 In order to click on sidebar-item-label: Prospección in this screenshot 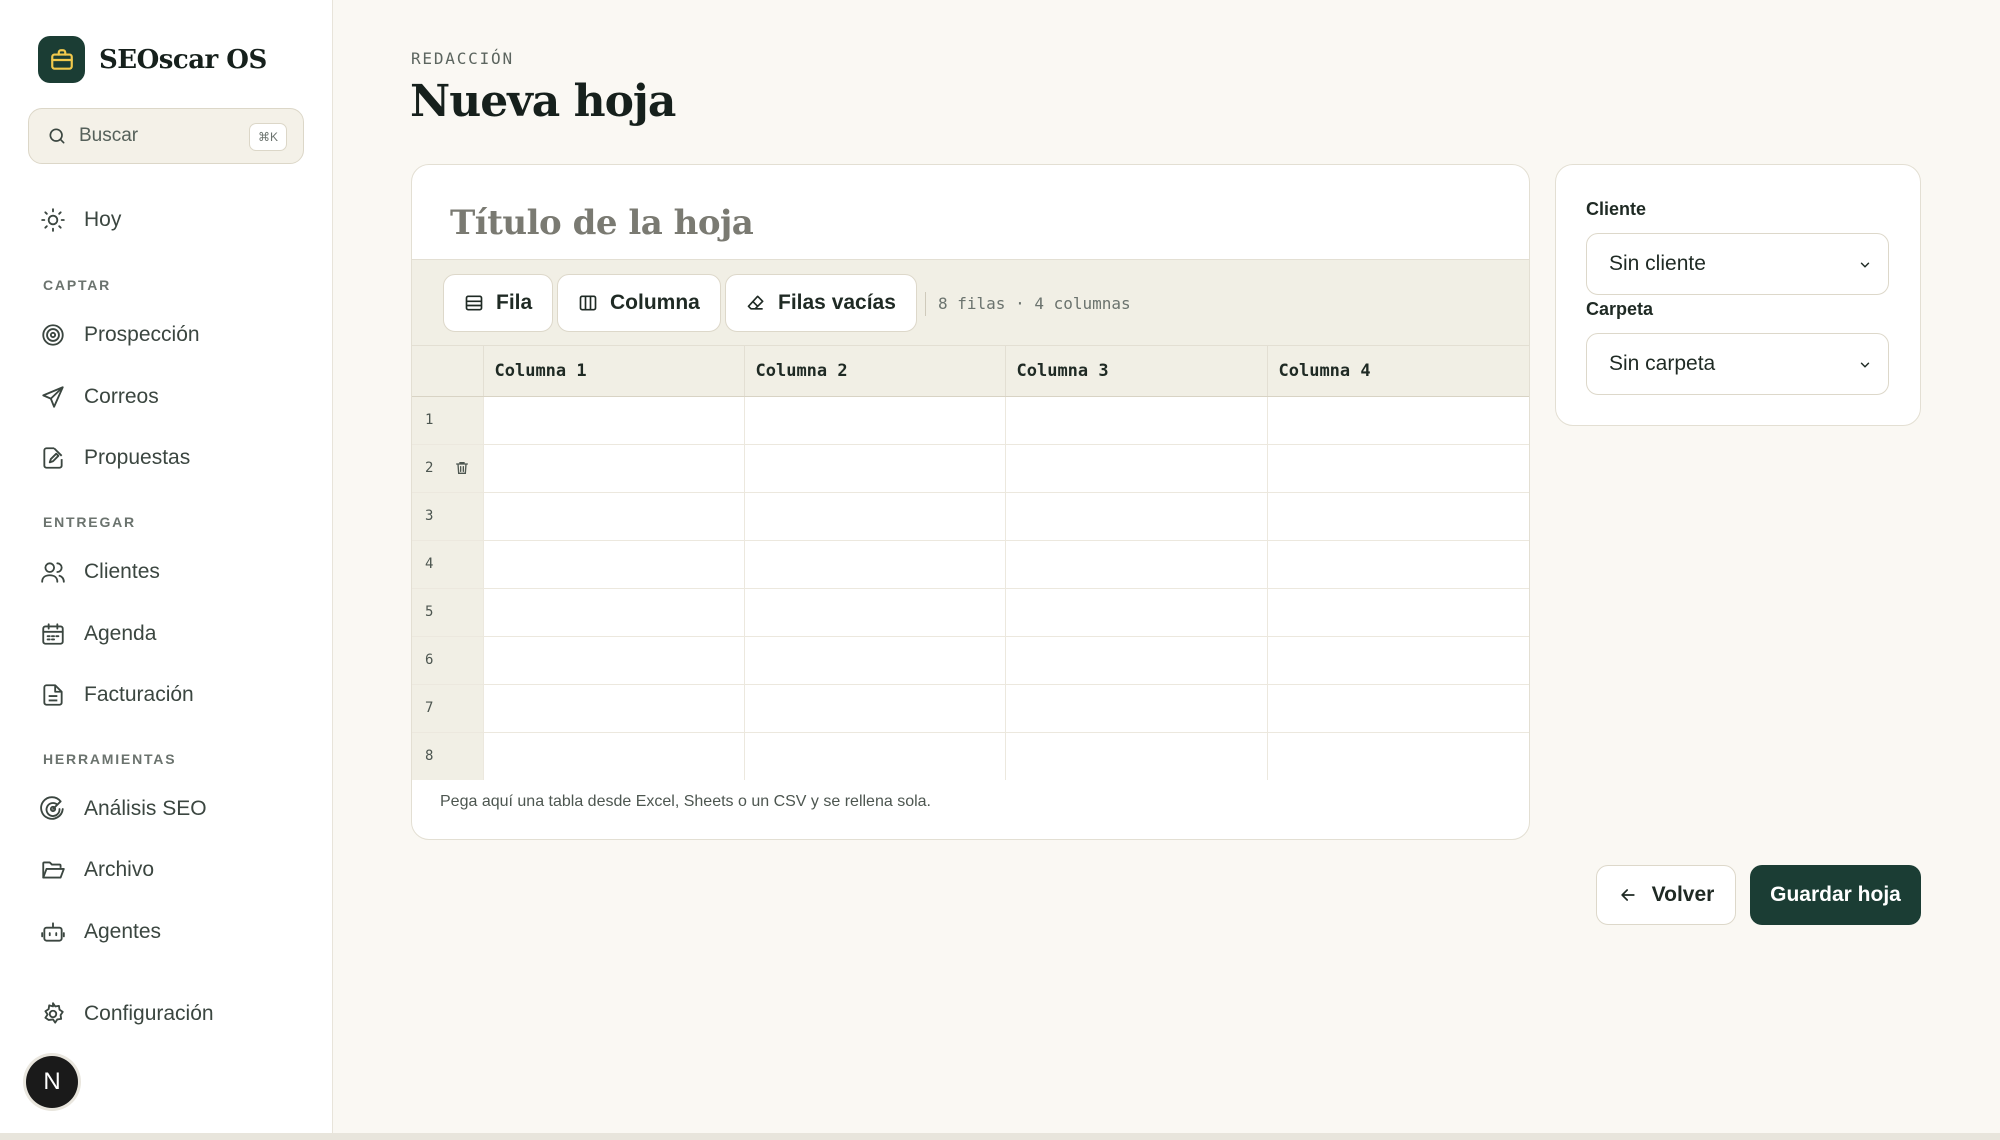, I will do `click(142, 334)`.